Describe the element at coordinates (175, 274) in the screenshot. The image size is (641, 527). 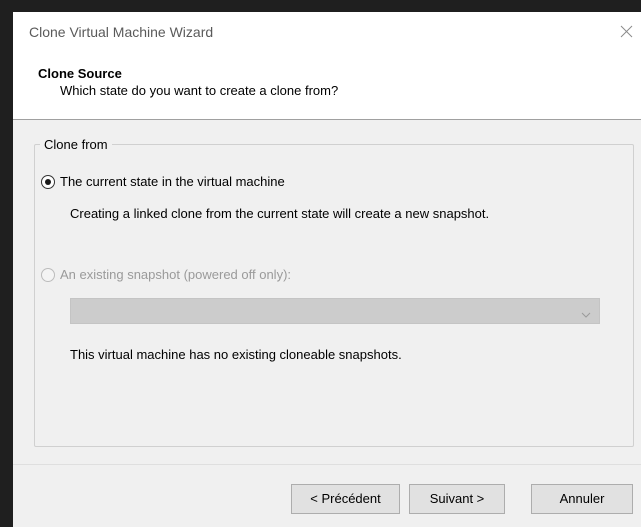
I see `radio-existing-snapshot-label: An existing snapshot (powered off only):` at that location.